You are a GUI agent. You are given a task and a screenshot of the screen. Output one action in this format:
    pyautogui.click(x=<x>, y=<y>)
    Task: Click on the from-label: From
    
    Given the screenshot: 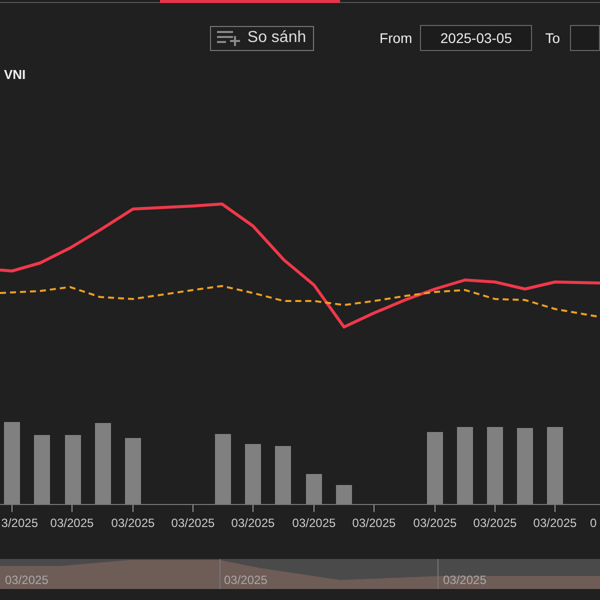 What is the action you would take?
    pyautogui.click(x=396, y=38)
    